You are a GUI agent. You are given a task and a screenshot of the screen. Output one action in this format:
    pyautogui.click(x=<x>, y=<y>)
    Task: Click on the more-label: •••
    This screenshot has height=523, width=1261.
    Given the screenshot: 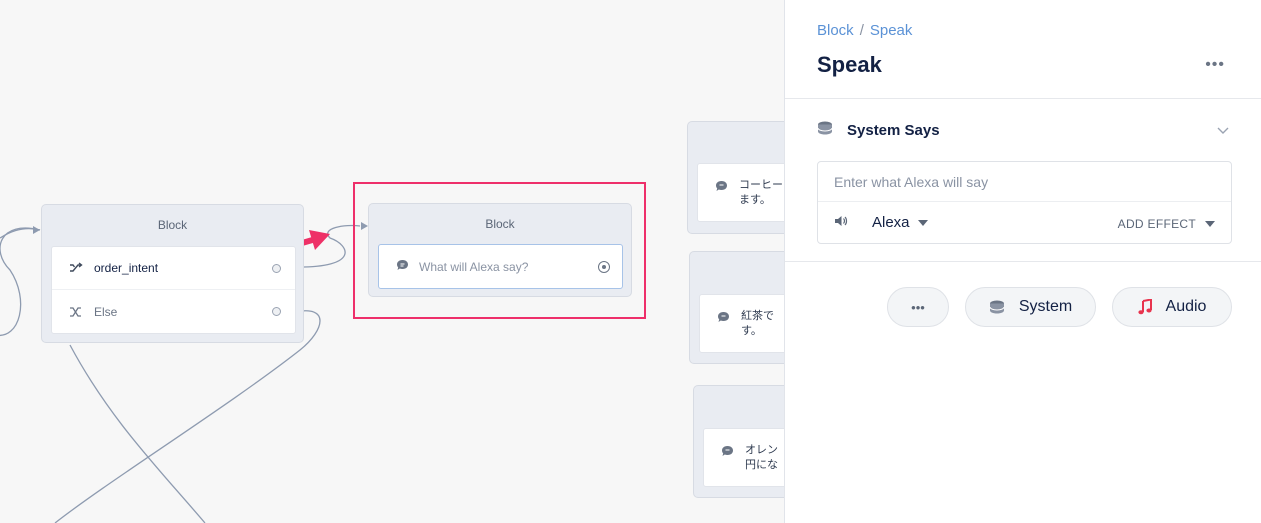 What is the action you would take?
    pyautogui.click(x=918, y=307)
    